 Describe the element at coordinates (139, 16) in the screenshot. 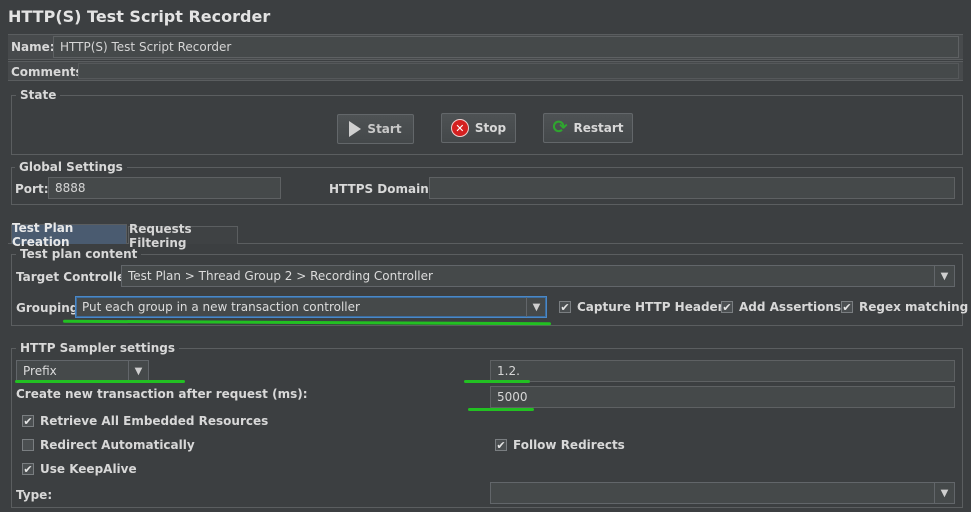

I see `window-title: HTTP(S) Test Script Recorder` at that location.